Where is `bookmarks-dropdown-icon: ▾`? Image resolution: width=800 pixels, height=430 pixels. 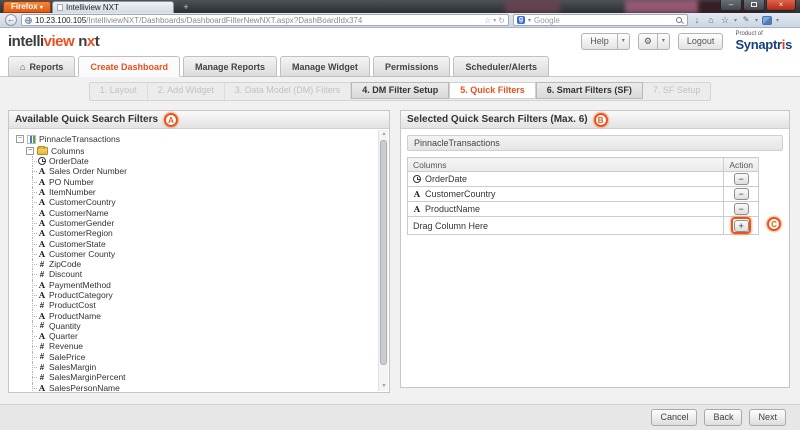 bookmarks-dropdown-icon: ▾ is located at coordinates (735, 20).